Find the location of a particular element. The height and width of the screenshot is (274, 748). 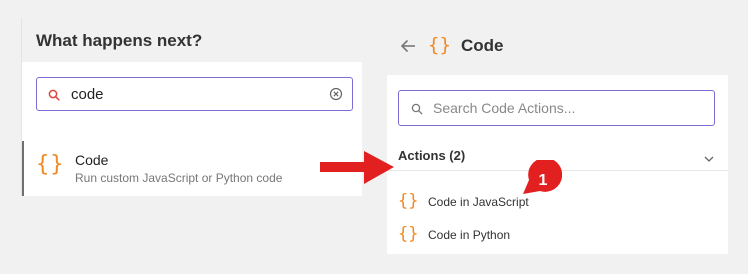

chevron-down-icon is located at coordinates (709, 159).